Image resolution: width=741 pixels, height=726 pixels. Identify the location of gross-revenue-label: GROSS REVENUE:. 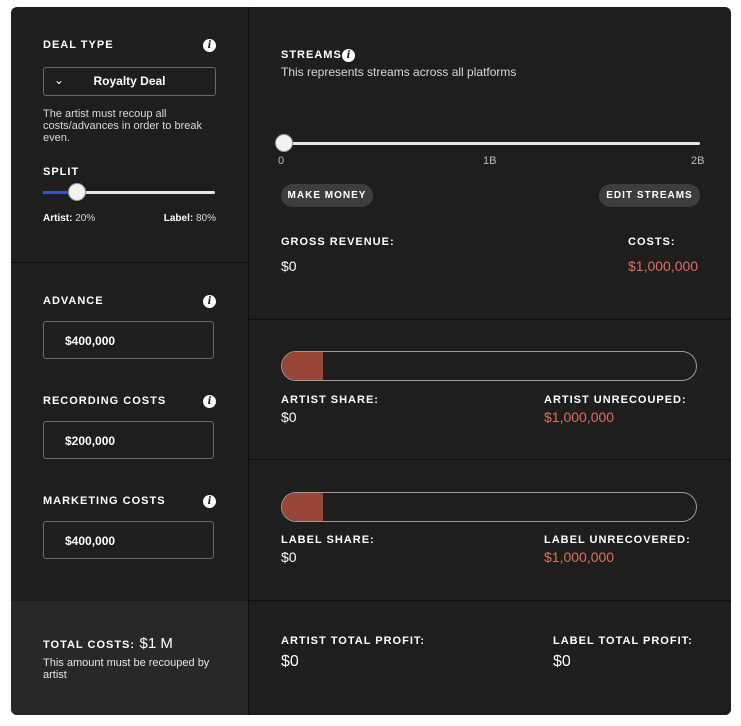
(338, 242).